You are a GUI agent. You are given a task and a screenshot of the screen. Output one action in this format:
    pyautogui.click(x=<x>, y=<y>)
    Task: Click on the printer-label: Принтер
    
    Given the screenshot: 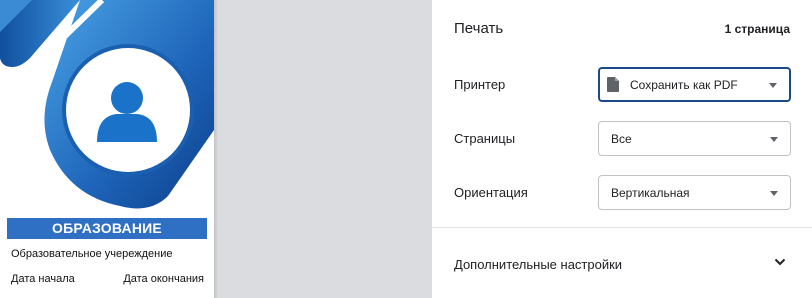 What is the action you would take?
    pyautogui.click(x=480, y=84)
    